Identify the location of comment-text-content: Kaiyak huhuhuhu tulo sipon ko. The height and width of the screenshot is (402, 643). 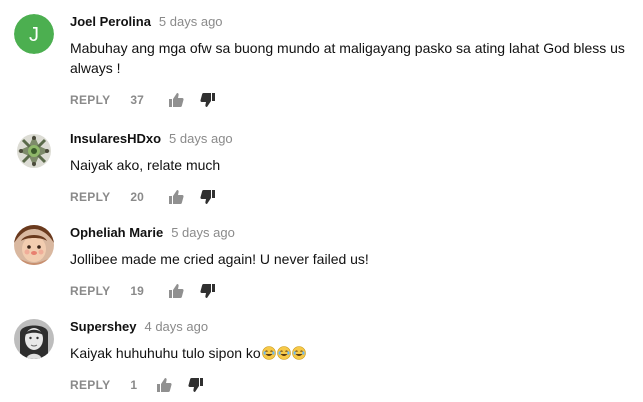
(165, 353).